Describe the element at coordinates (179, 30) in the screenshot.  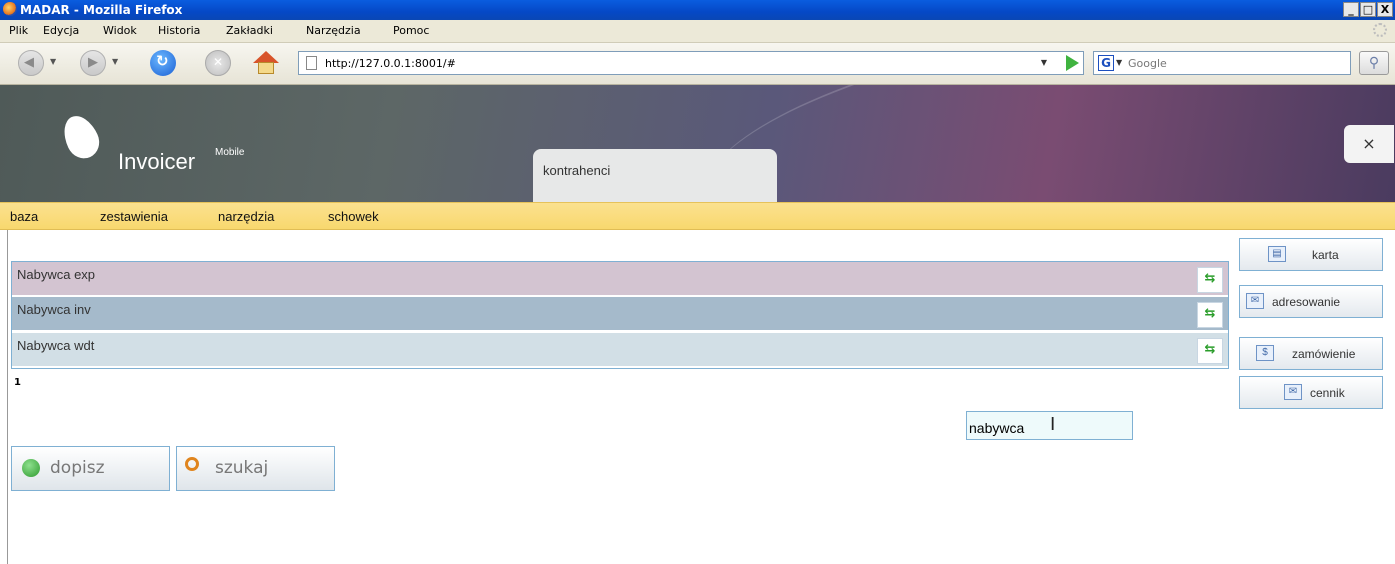
I see `menu-historia: Historia` at that location.